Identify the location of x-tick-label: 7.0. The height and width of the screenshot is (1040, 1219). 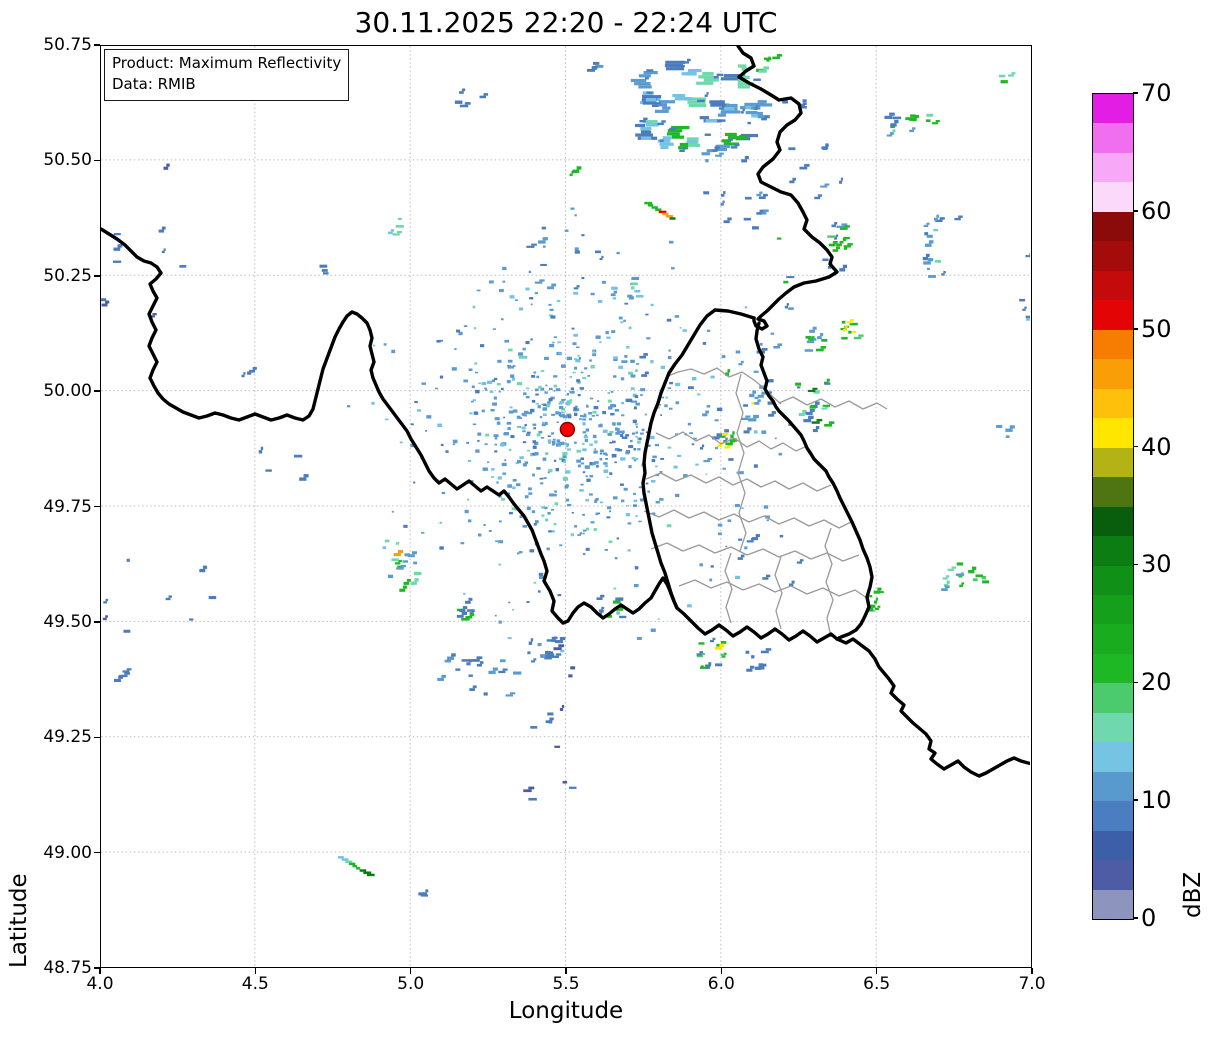
(1032, 984).